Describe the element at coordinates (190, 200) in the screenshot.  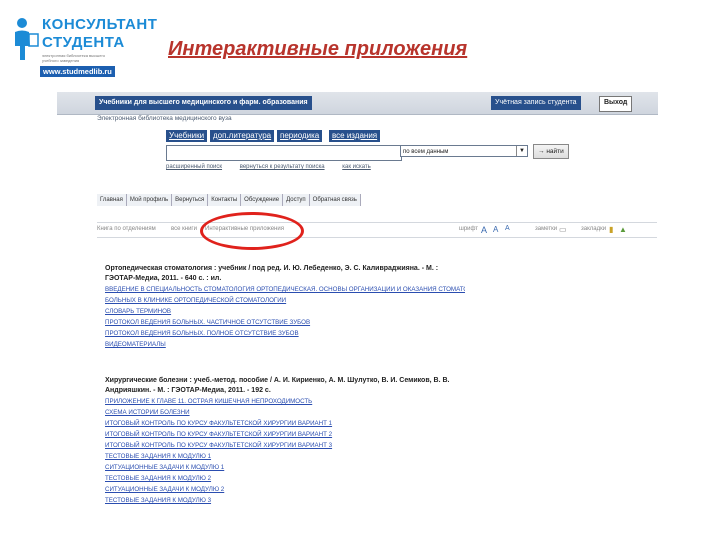
I see `nav-back: Вернуться` at that location.